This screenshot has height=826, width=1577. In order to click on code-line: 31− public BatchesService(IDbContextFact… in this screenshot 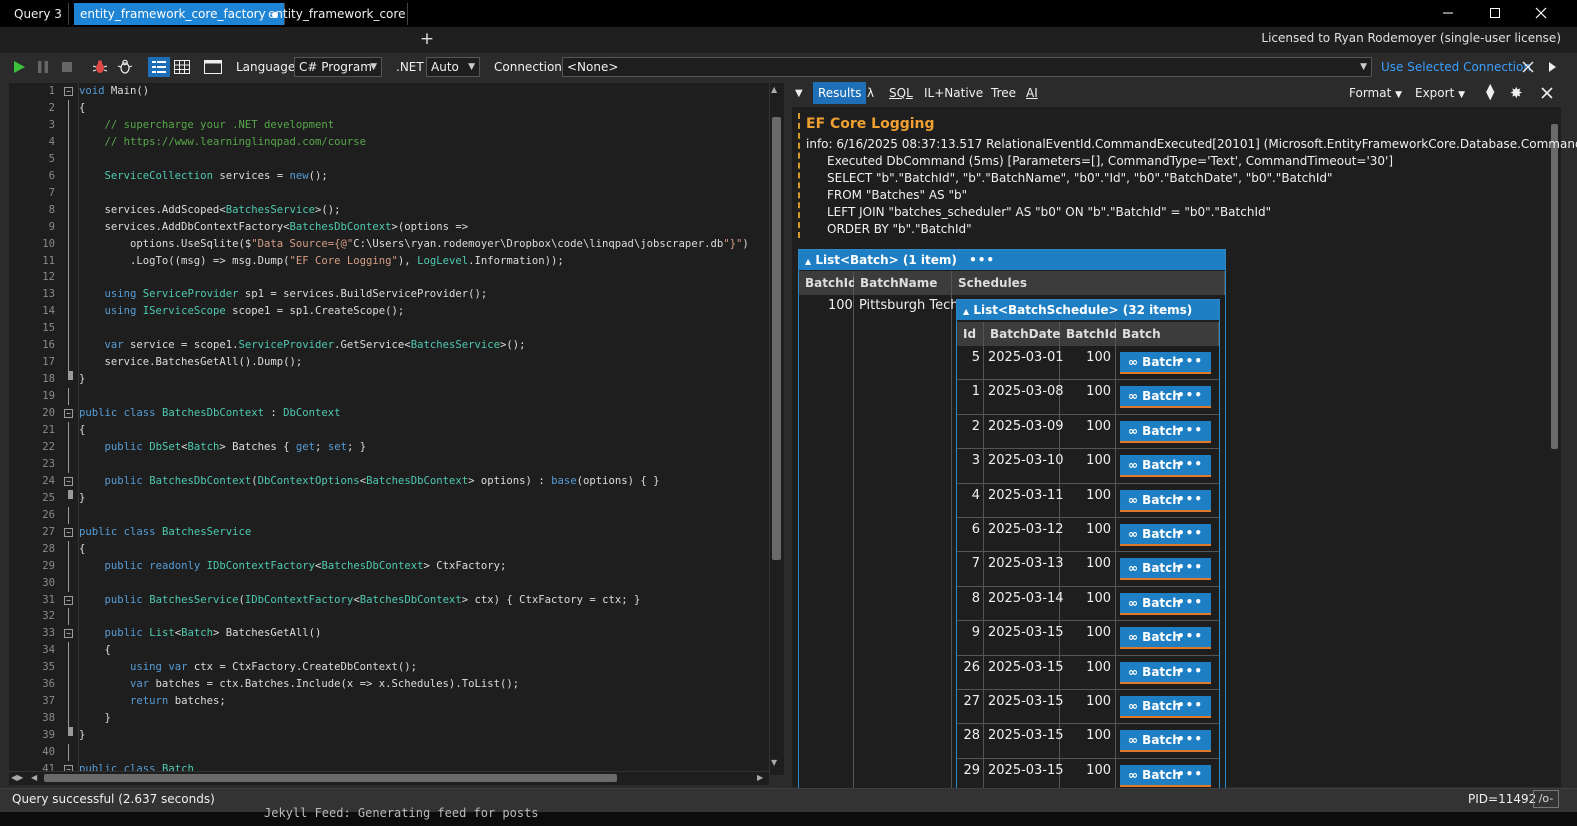, I will do `click(389, 600)`.